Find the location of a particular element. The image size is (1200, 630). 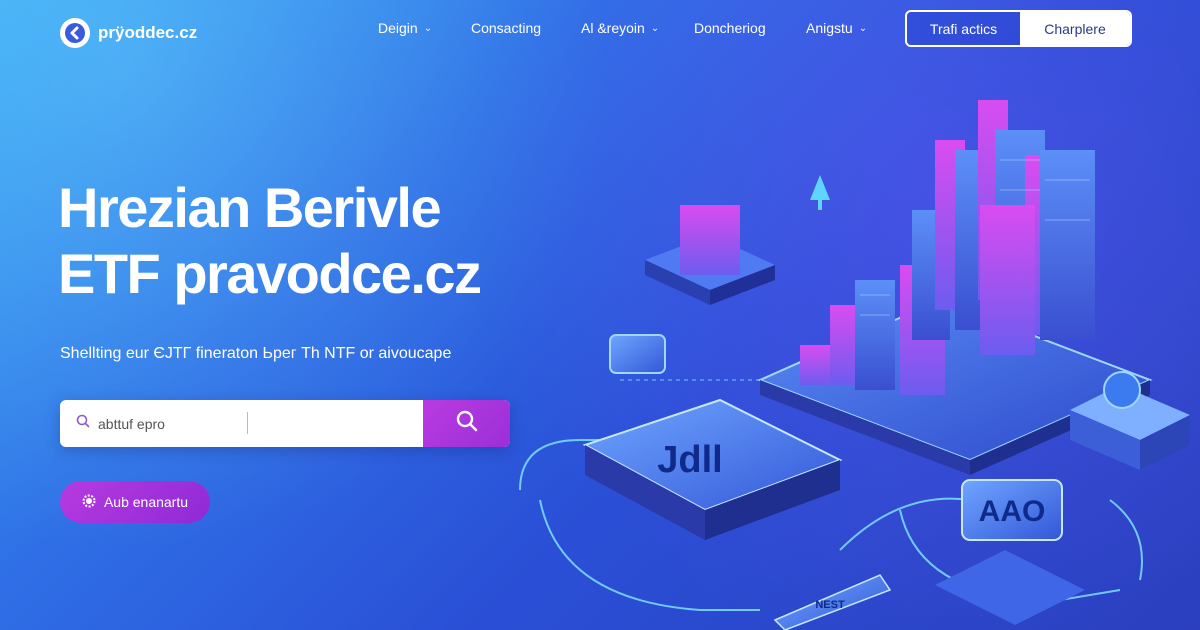

mini-ticket: NEST is located at coordinates (832, 602).